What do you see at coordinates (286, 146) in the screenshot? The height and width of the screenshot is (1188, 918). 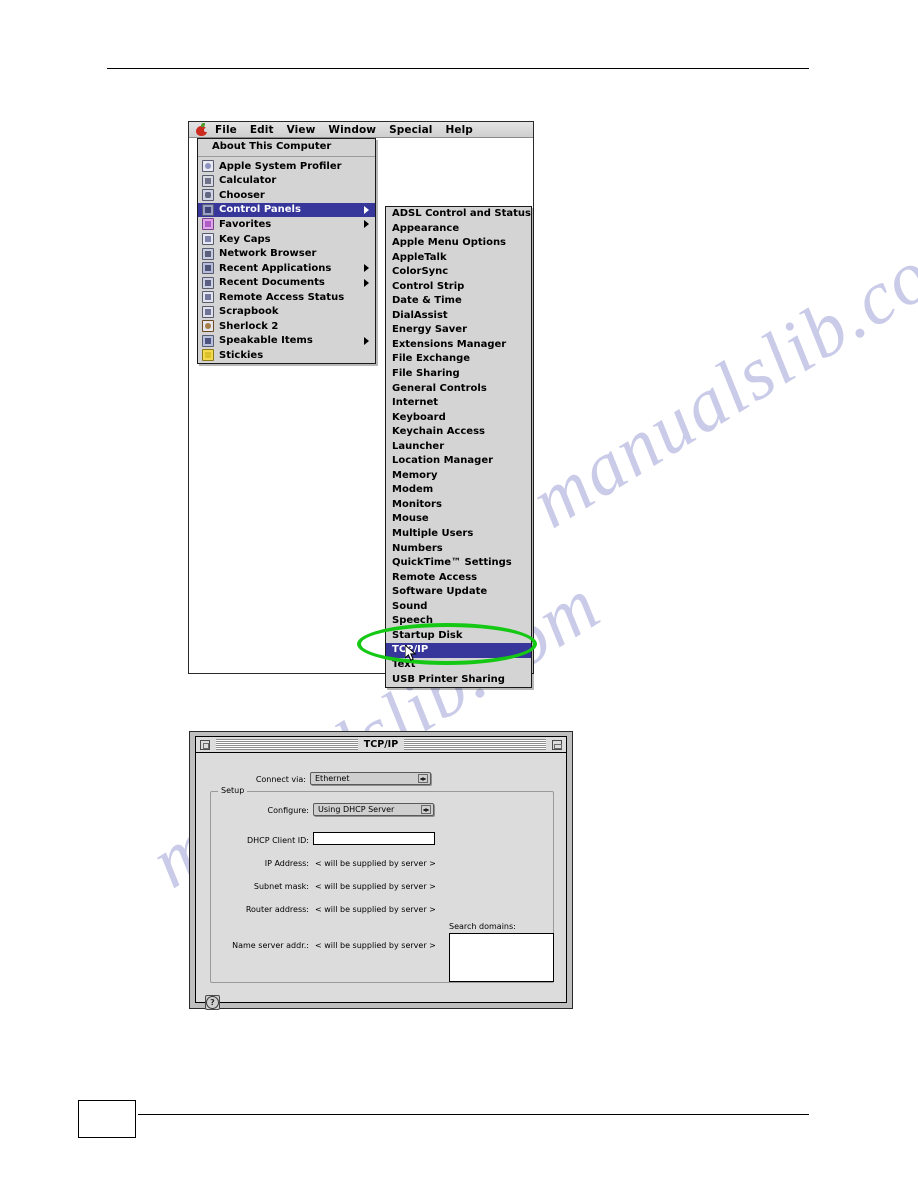 I see `menu-item-about-this-computer: About This Computer` at bounding box center [286, 146].